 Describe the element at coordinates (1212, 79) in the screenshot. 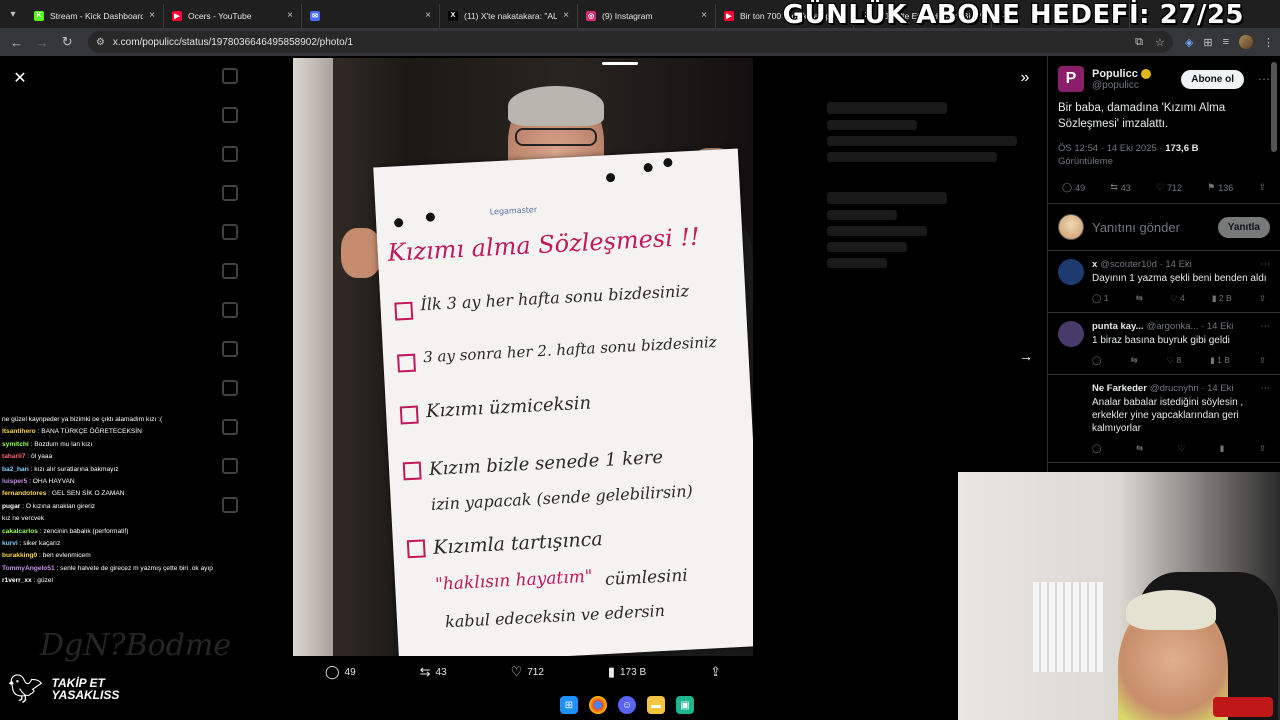

I see `follow-button: Abone ol` at that location.